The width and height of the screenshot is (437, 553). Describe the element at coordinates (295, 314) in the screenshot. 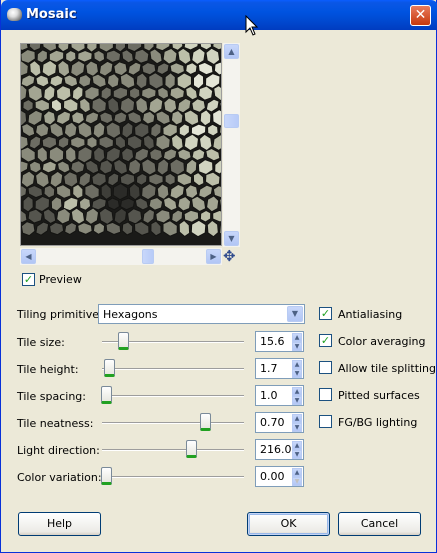

I see `chevron-down-icon: ▼` at that location.